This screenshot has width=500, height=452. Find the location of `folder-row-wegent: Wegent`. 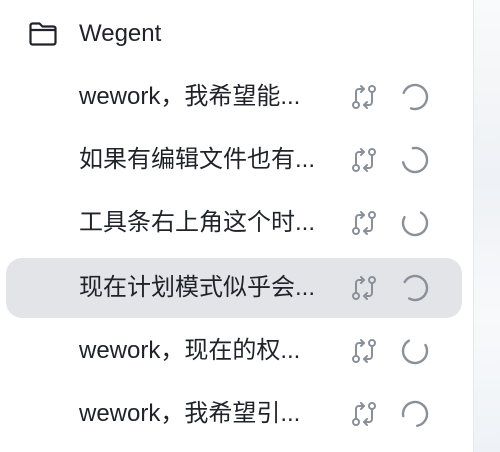

folder-row-wegent: Wegent is located at coordinates (230, 34).